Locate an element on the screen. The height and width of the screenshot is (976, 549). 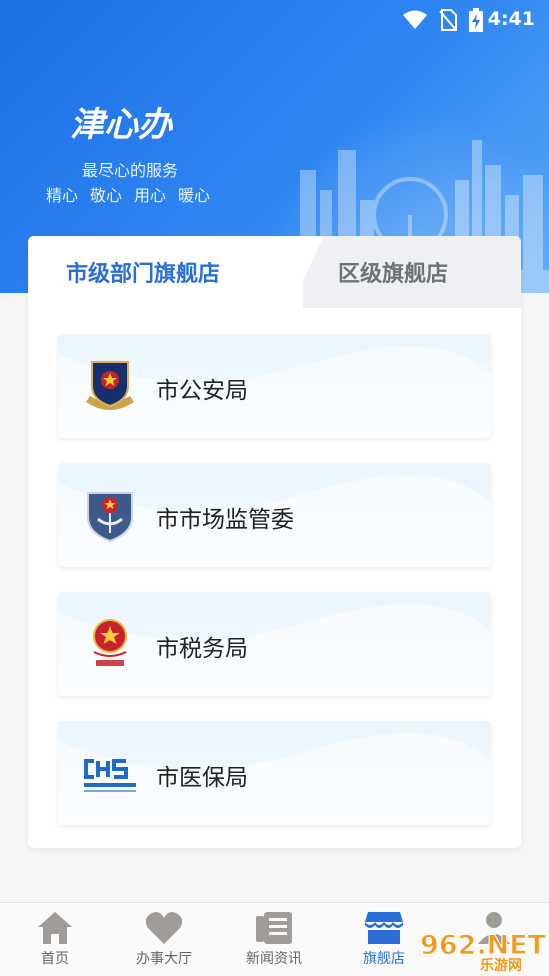
tax-emblem-icon is located at coordinates (110, 642).